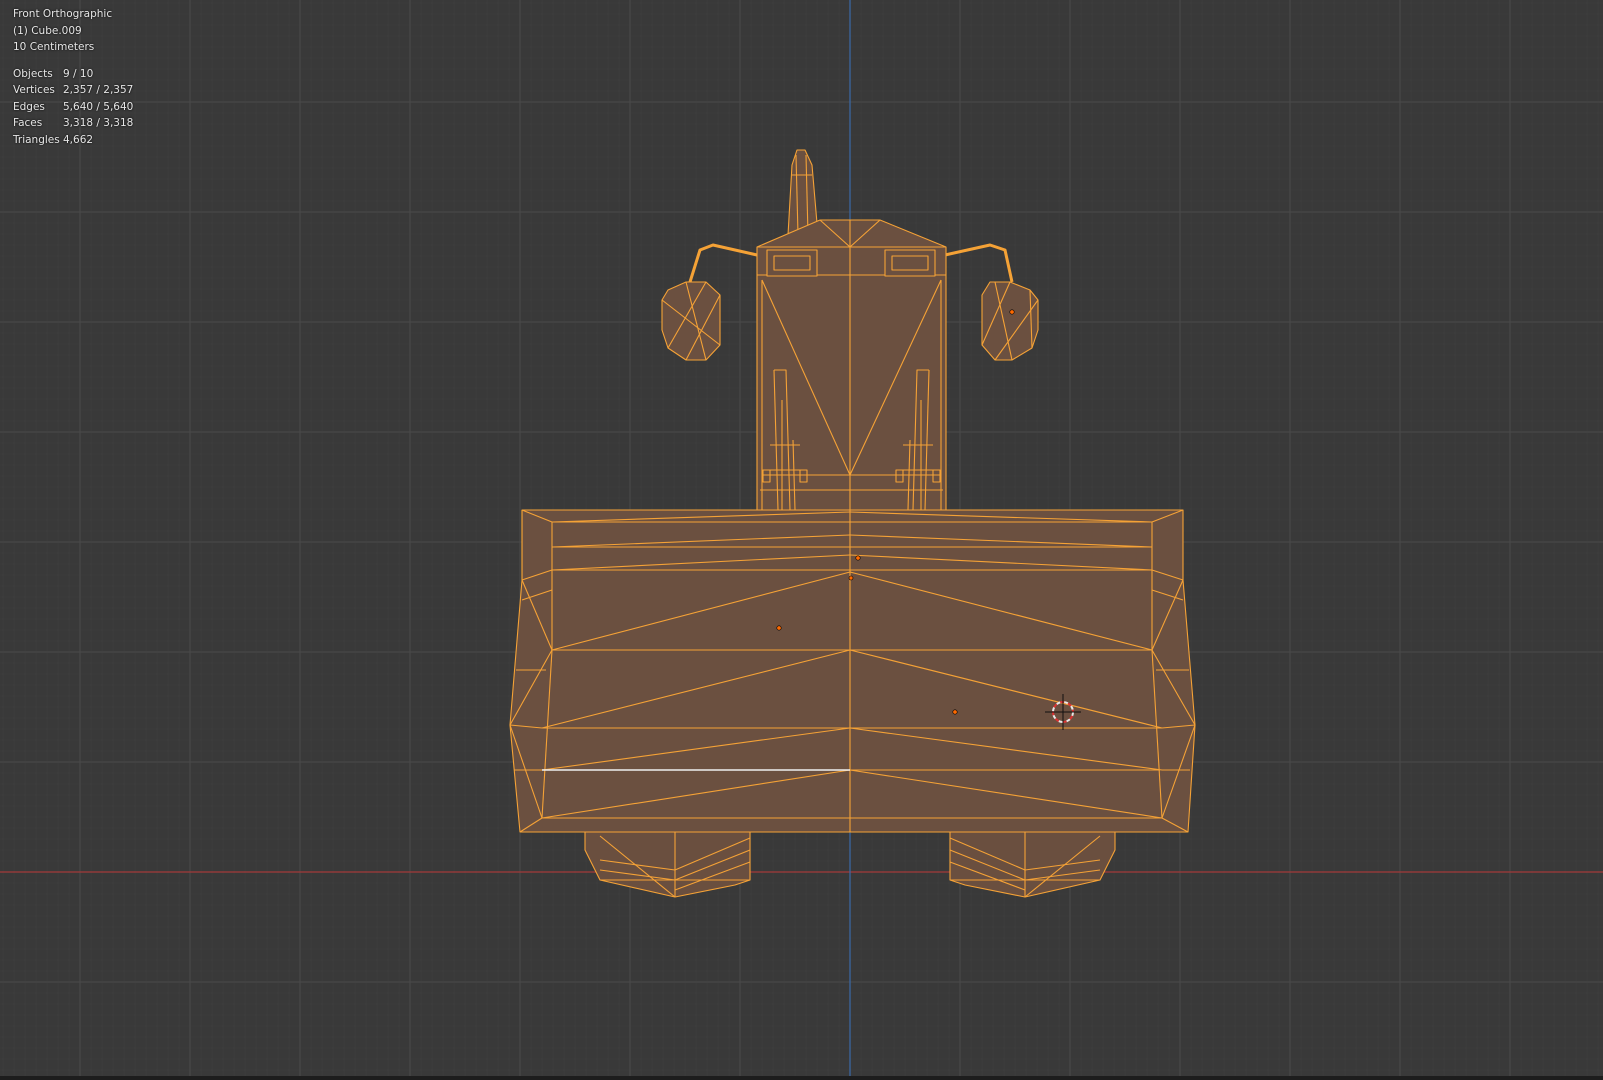  What do you see at coordinates (78, 73) in the screenshot?
I see `stat-value: 9 / 10` at bounding box center [78, 73].